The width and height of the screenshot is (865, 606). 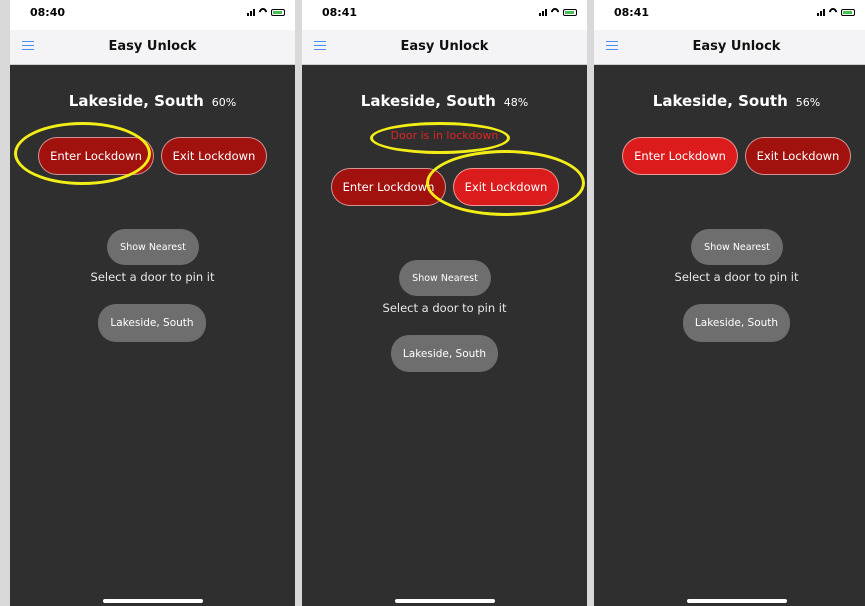 I want to click on lockdown-status-text: Door is in lockdown, so click(x=444, y=135).